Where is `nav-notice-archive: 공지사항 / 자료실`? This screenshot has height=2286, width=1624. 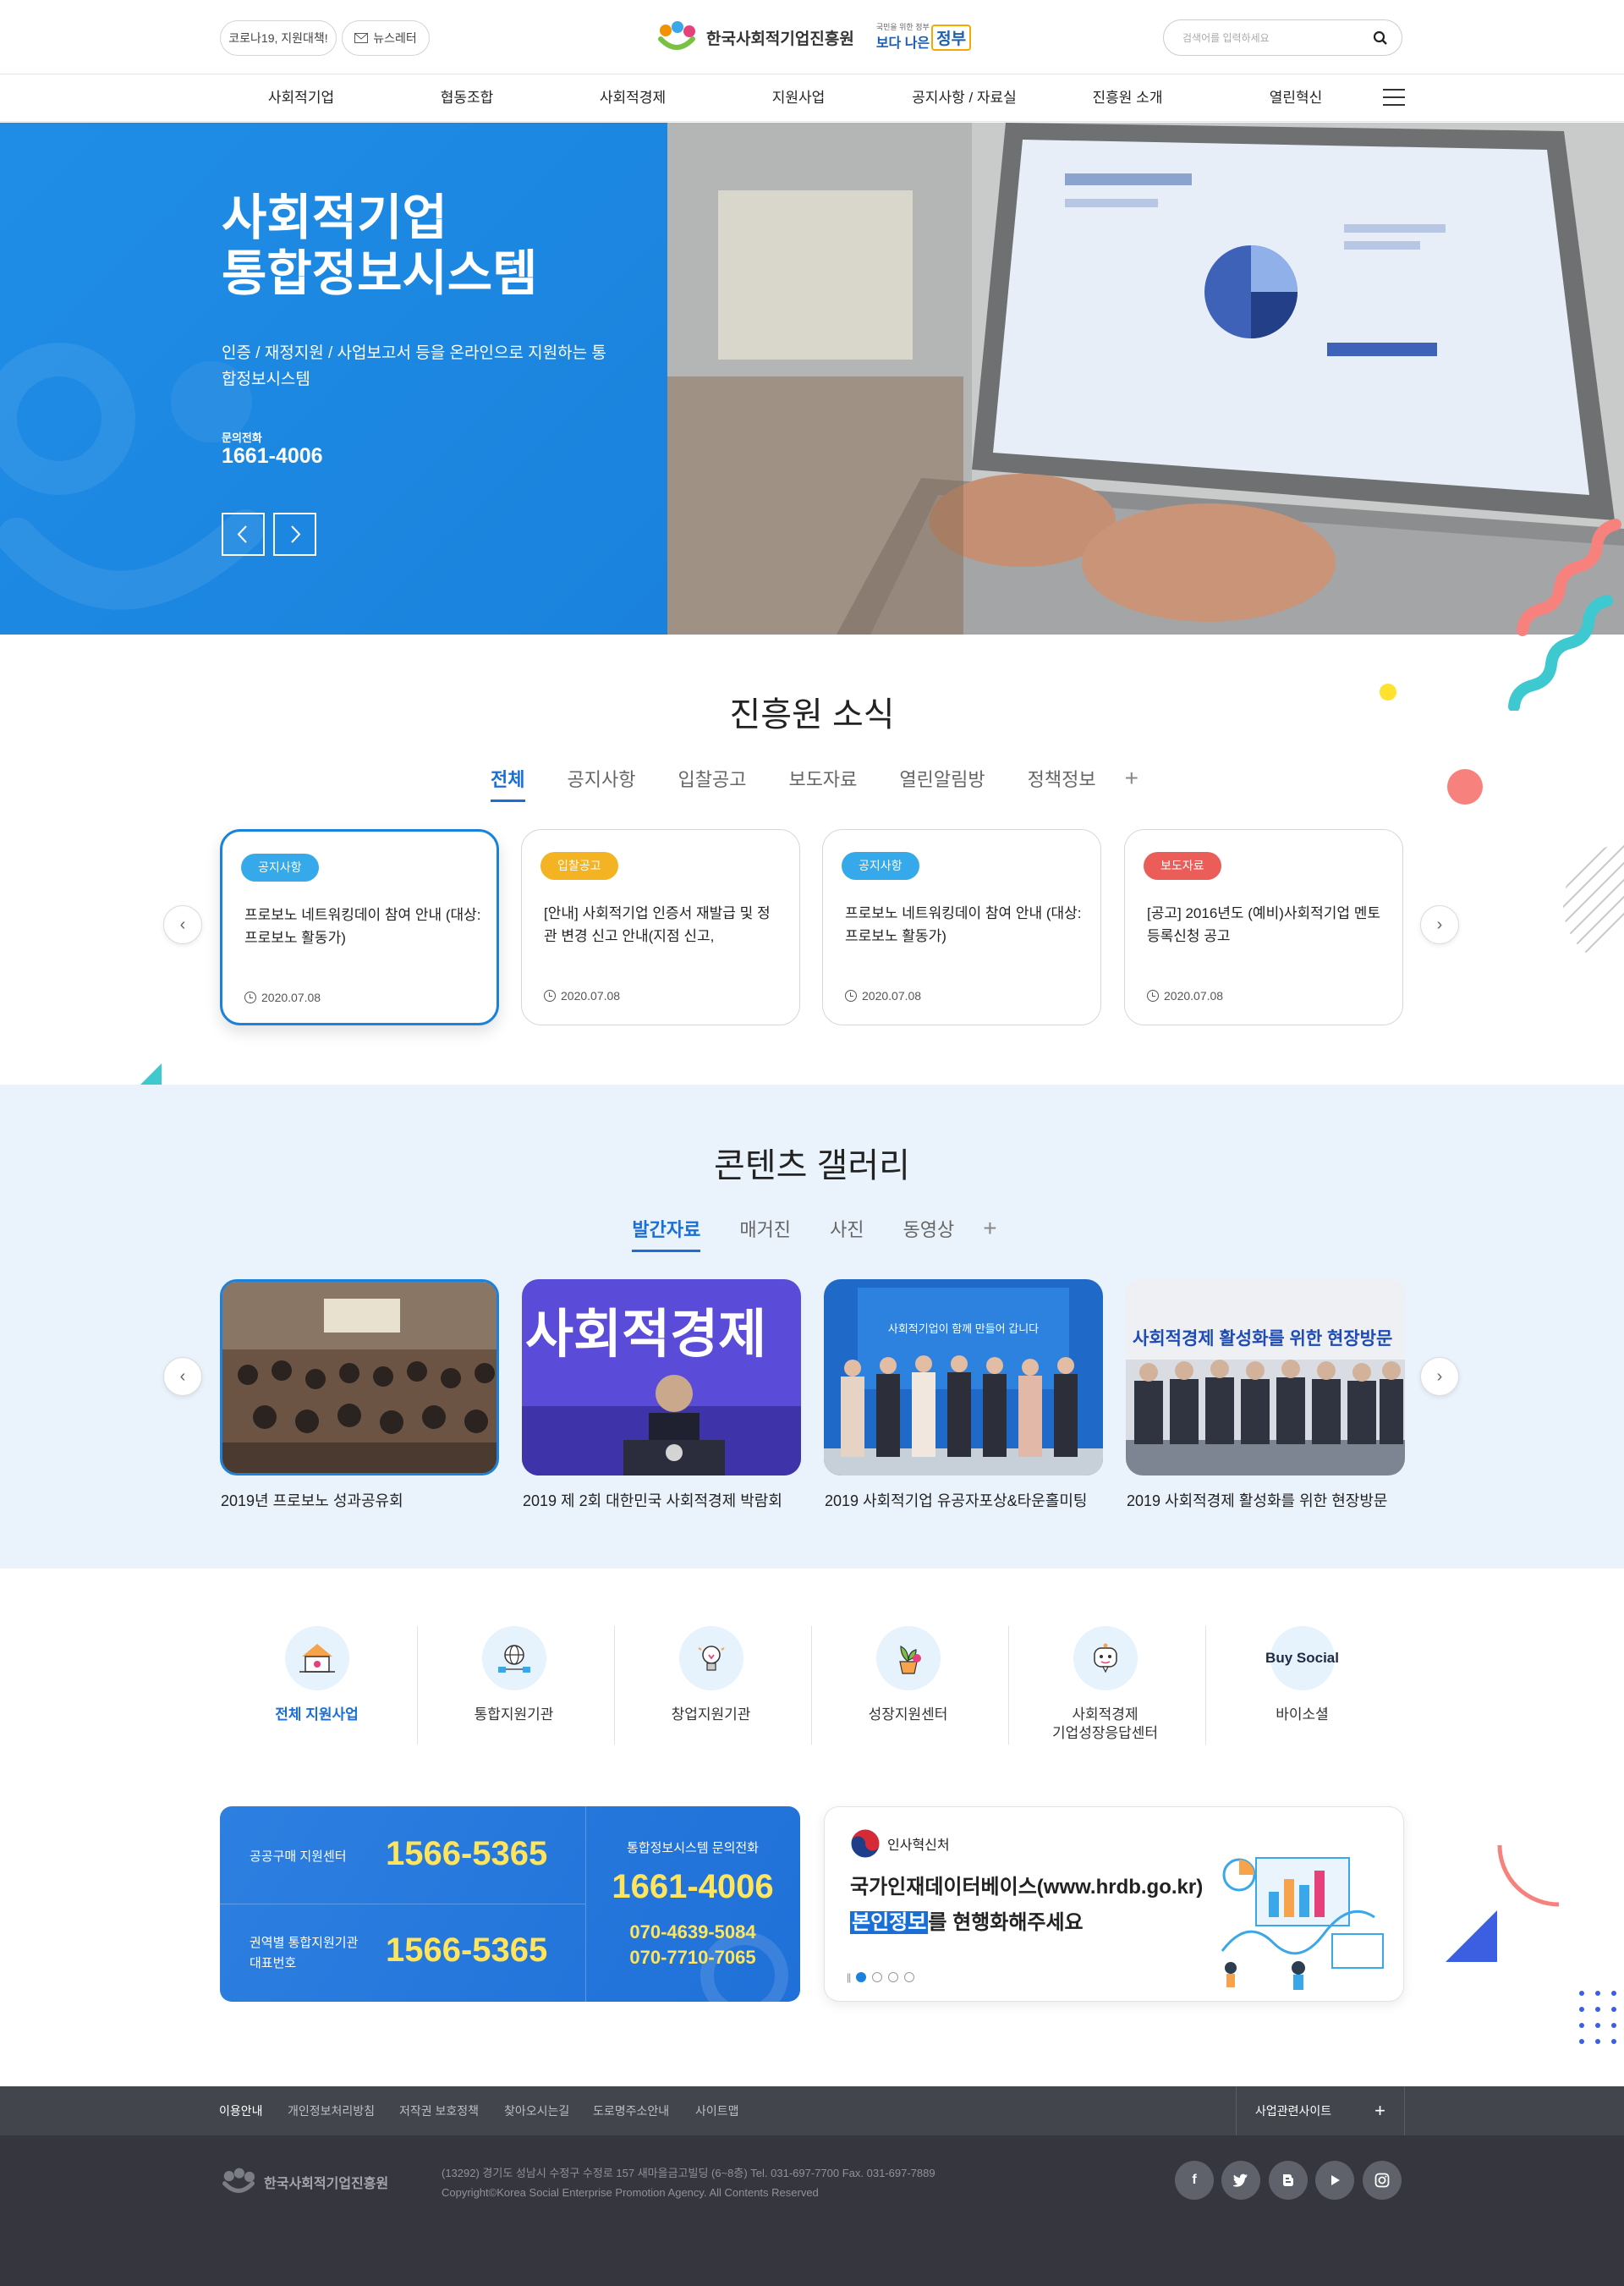 nav-notice-archive: 공지사항 / 자료실 is located at coordinates (964, 98).